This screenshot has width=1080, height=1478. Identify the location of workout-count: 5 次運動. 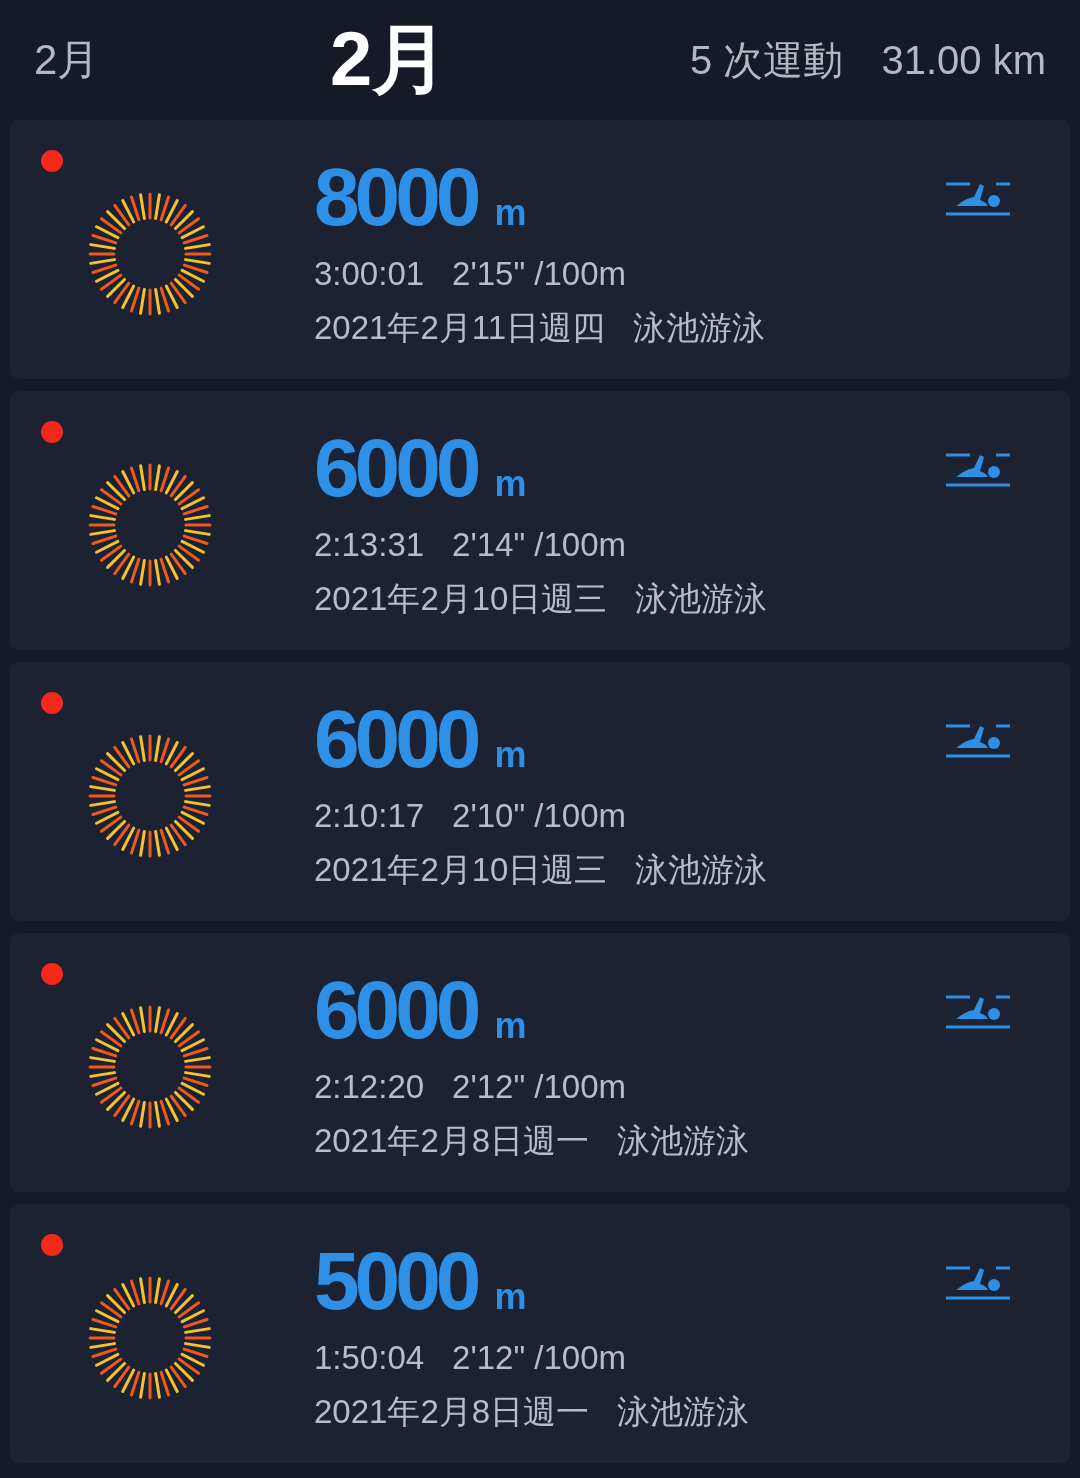
(767, 60).